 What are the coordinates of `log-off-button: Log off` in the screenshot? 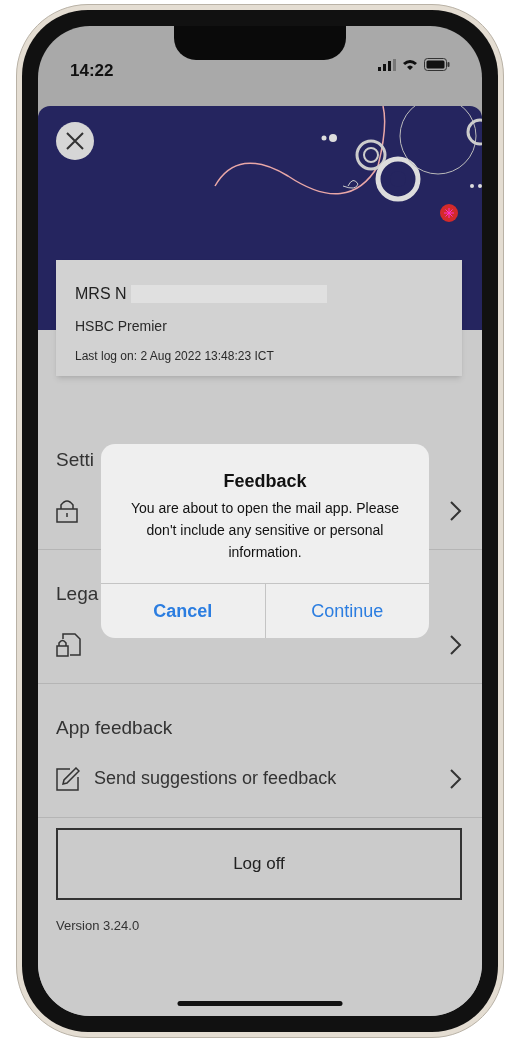 It's located at (259, 864).